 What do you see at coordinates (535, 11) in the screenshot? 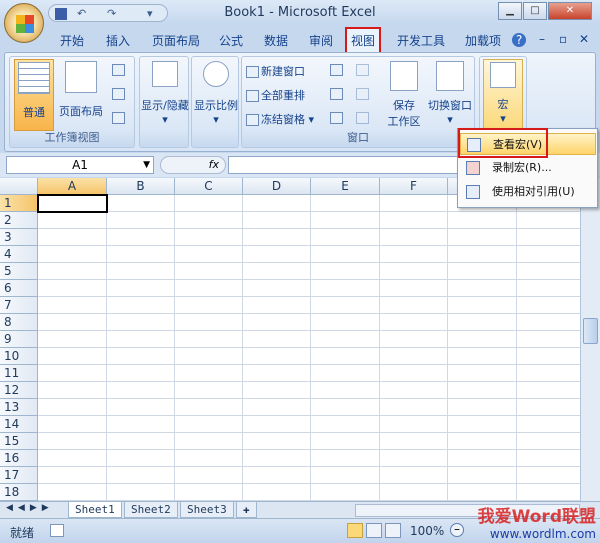
I see `restore-button: □` at bounding box center [535, 11].